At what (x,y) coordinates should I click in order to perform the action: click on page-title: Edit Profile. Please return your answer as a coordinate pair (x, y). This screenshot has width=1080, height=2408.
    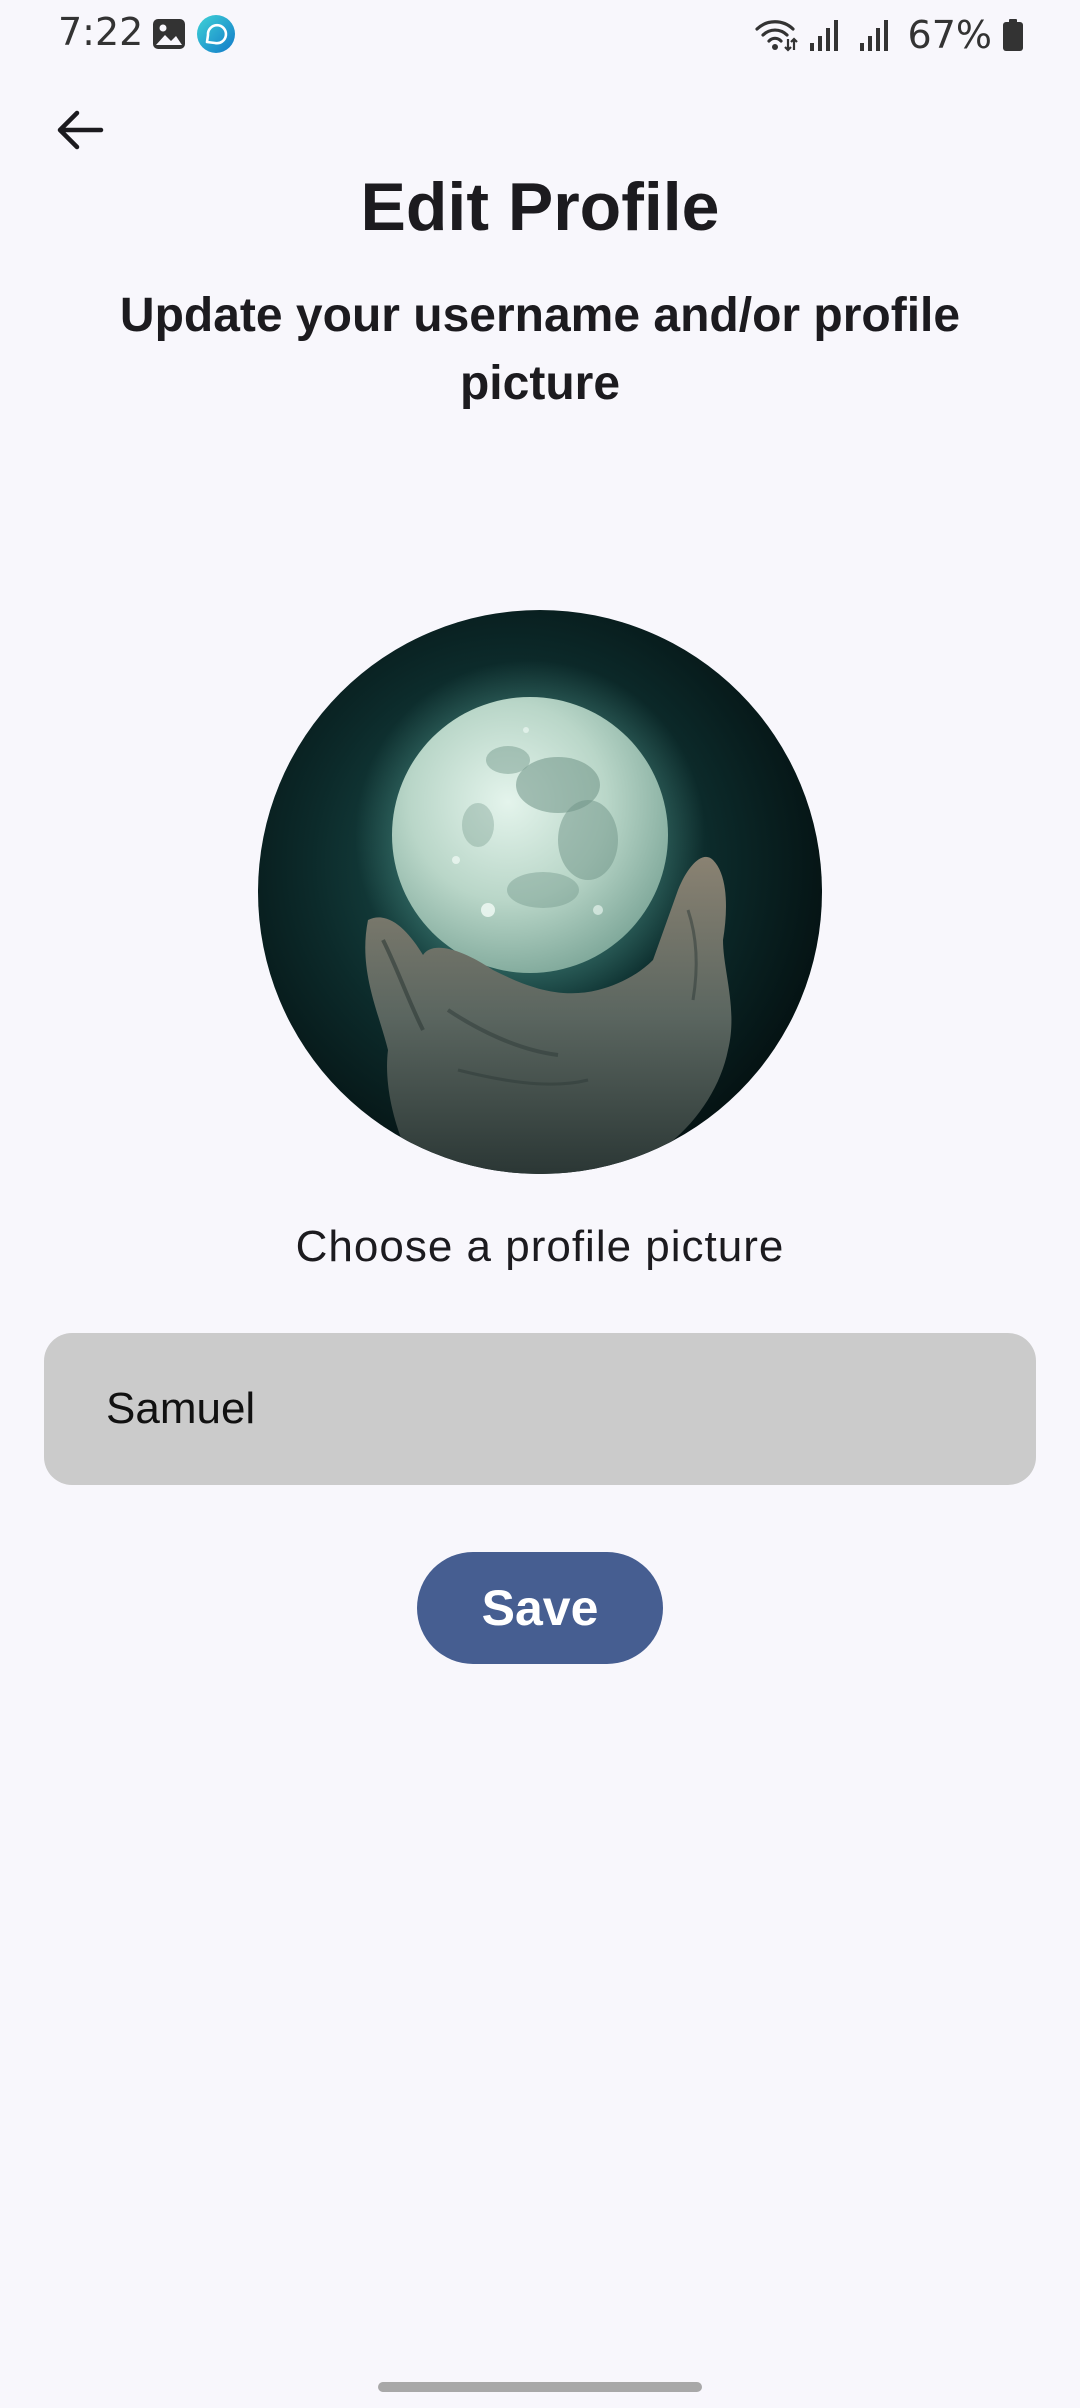
    Looking at the image, I should click on (540, 207).